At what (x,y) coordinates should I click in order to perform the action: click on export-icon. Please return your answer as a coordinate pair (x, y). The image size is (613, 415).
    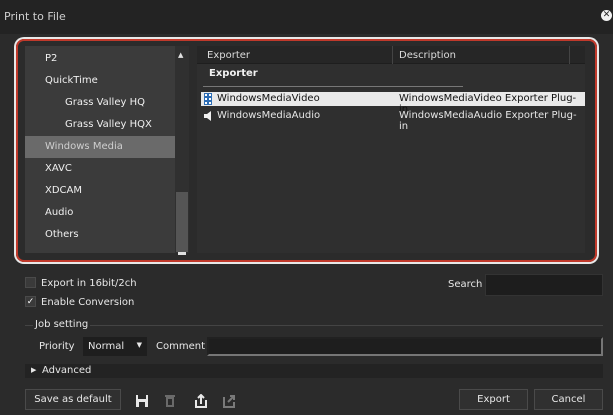
    Looking at the image, I should click on (229, 401).